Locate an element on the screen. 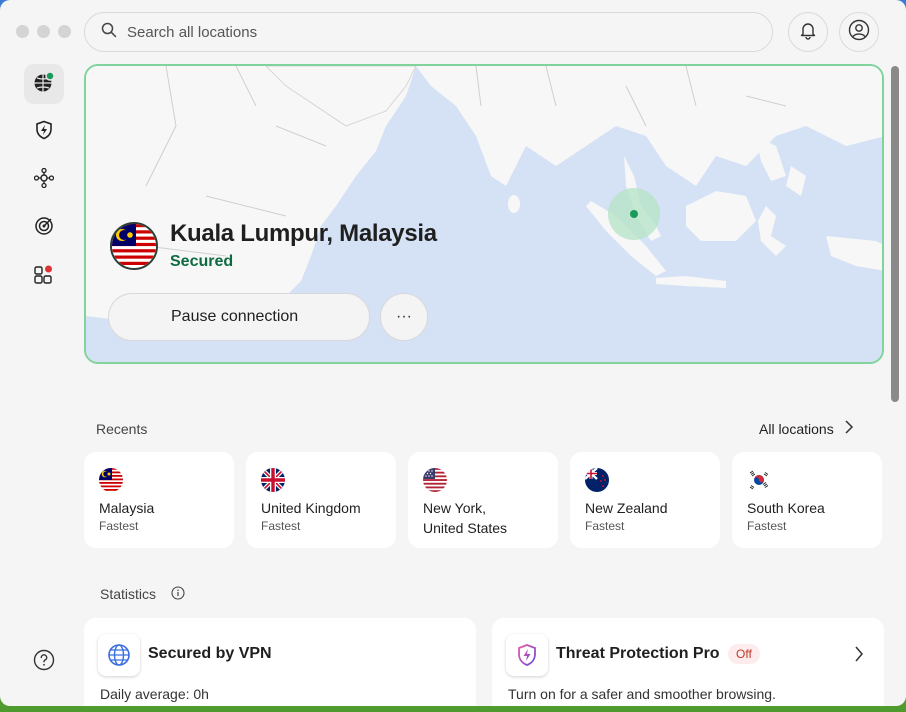 This screenshot has width=906, height=712. uk-flag-icon is located at coordinates (273, 480).